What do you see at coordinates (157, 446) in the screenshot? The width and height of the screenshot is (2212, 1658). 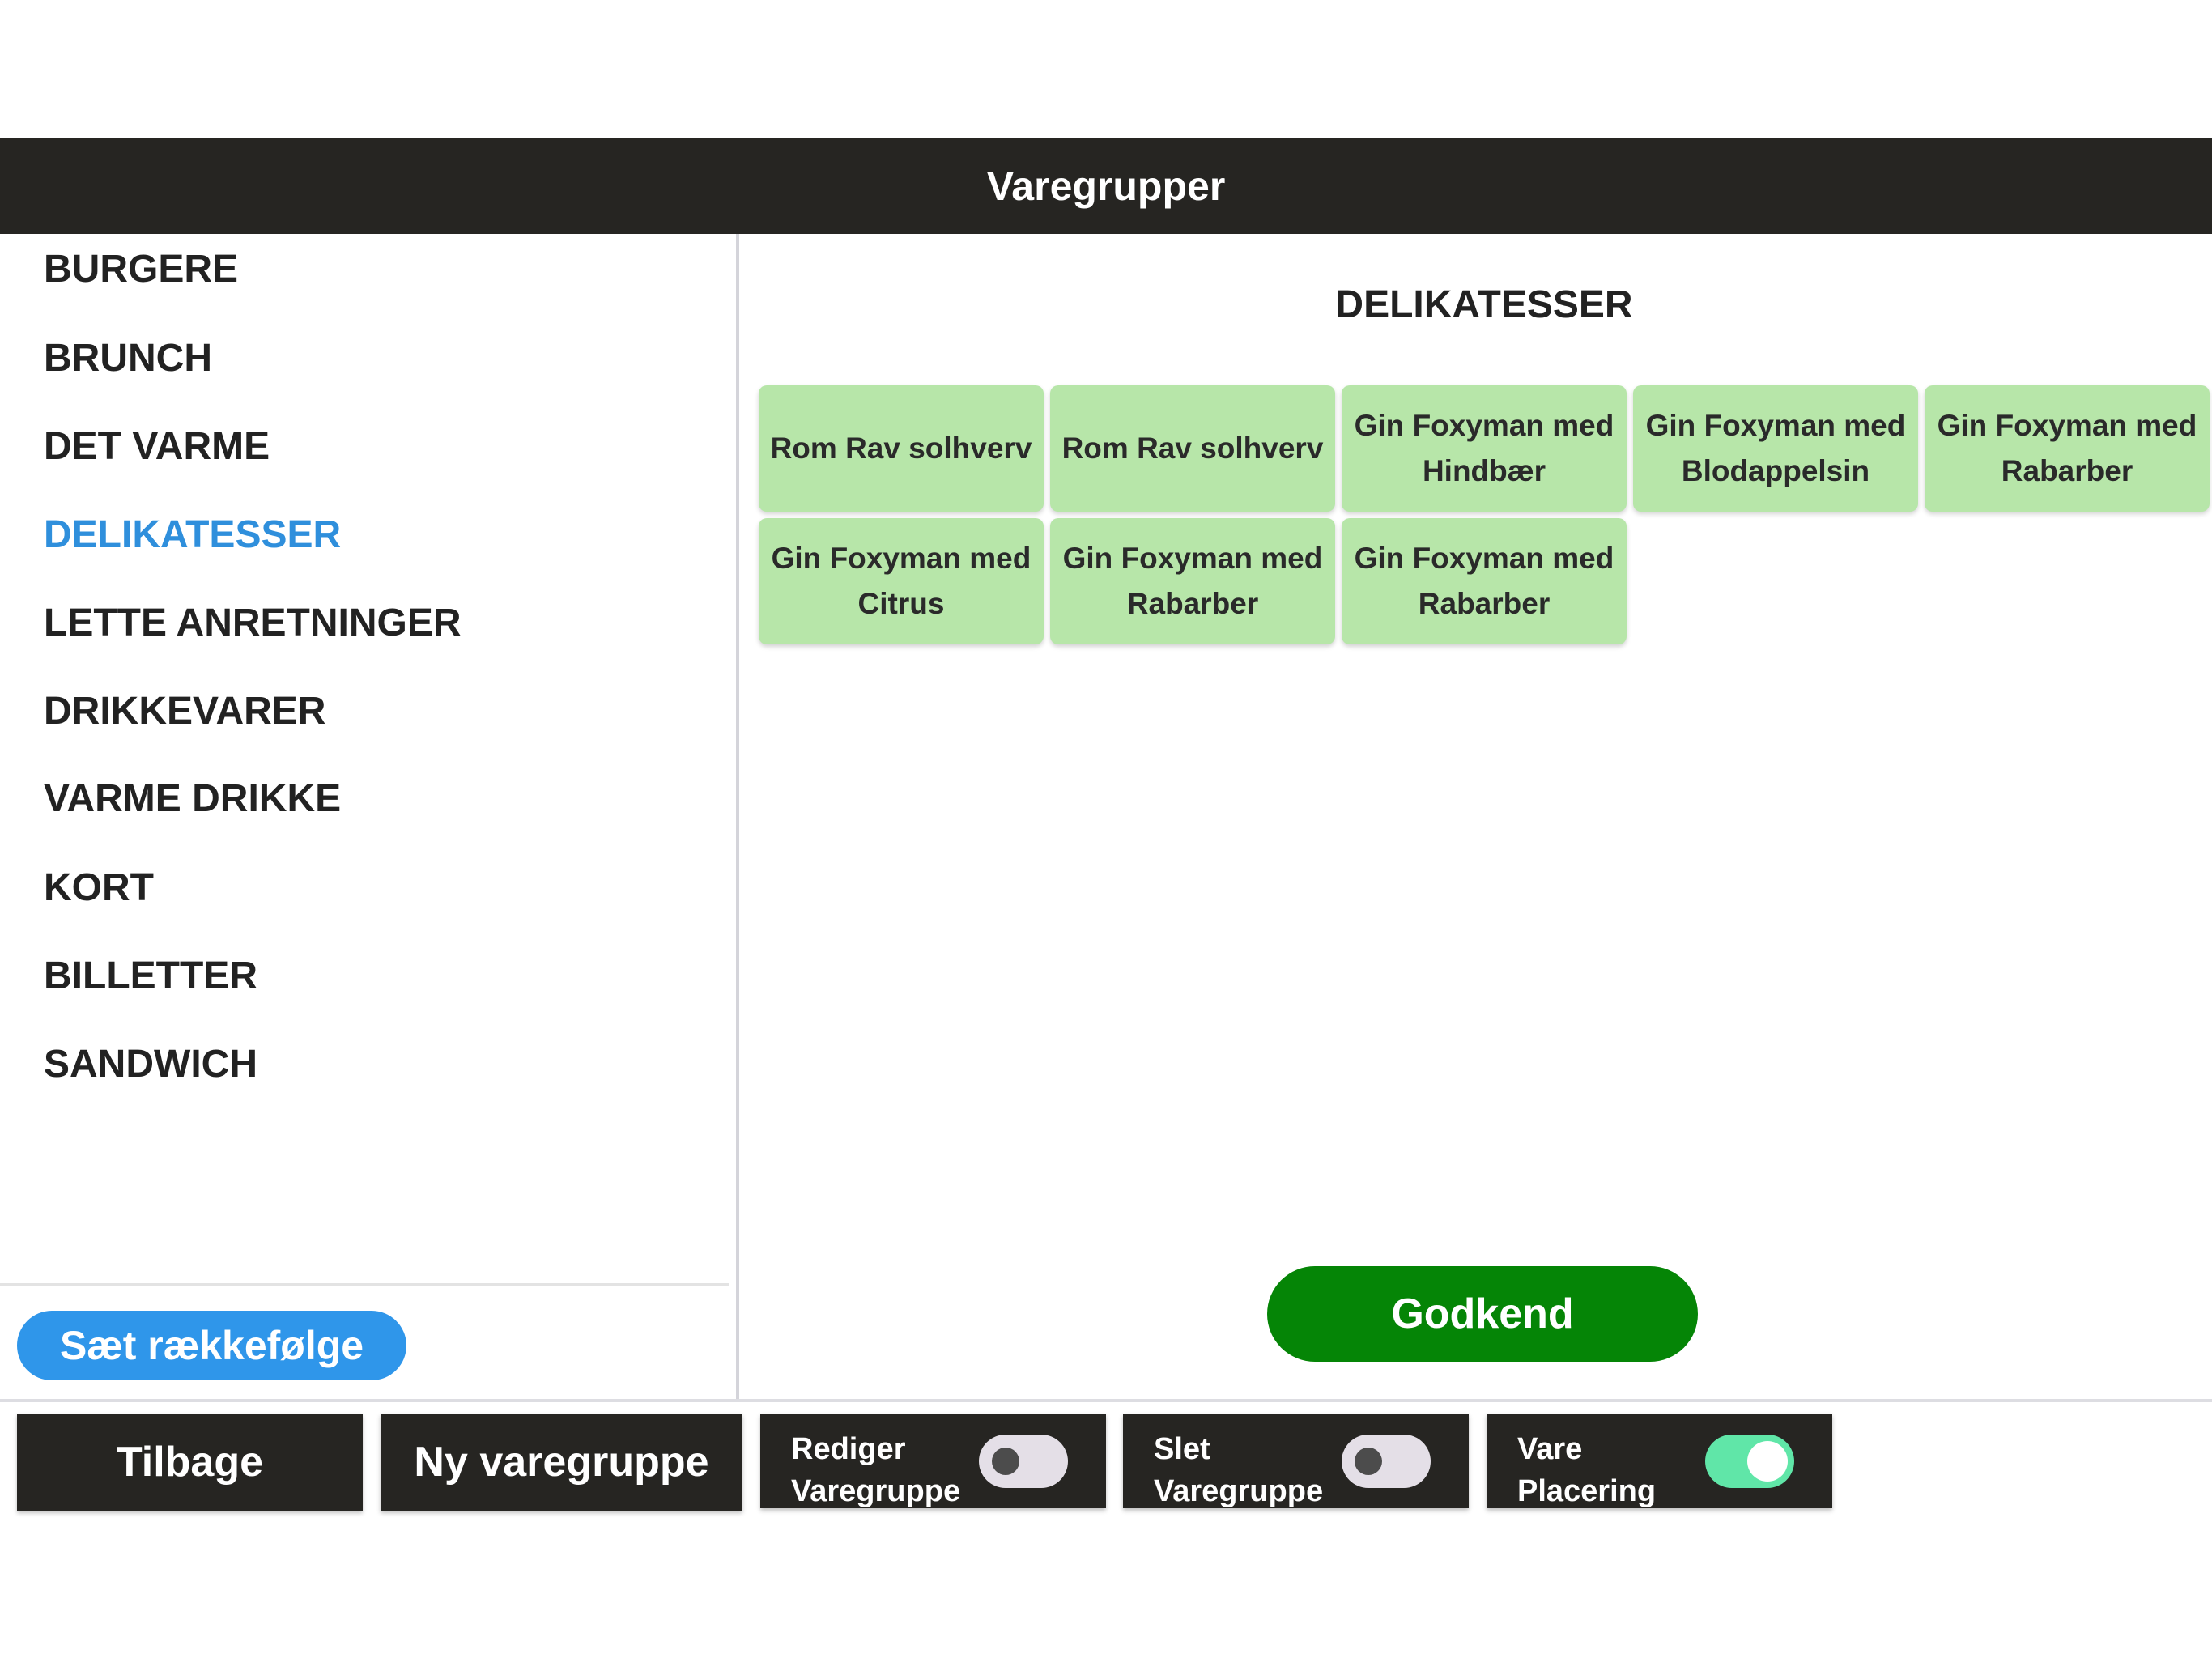 I see `group-item-det-varme: DET VARME` at bounding box center [157, 446].